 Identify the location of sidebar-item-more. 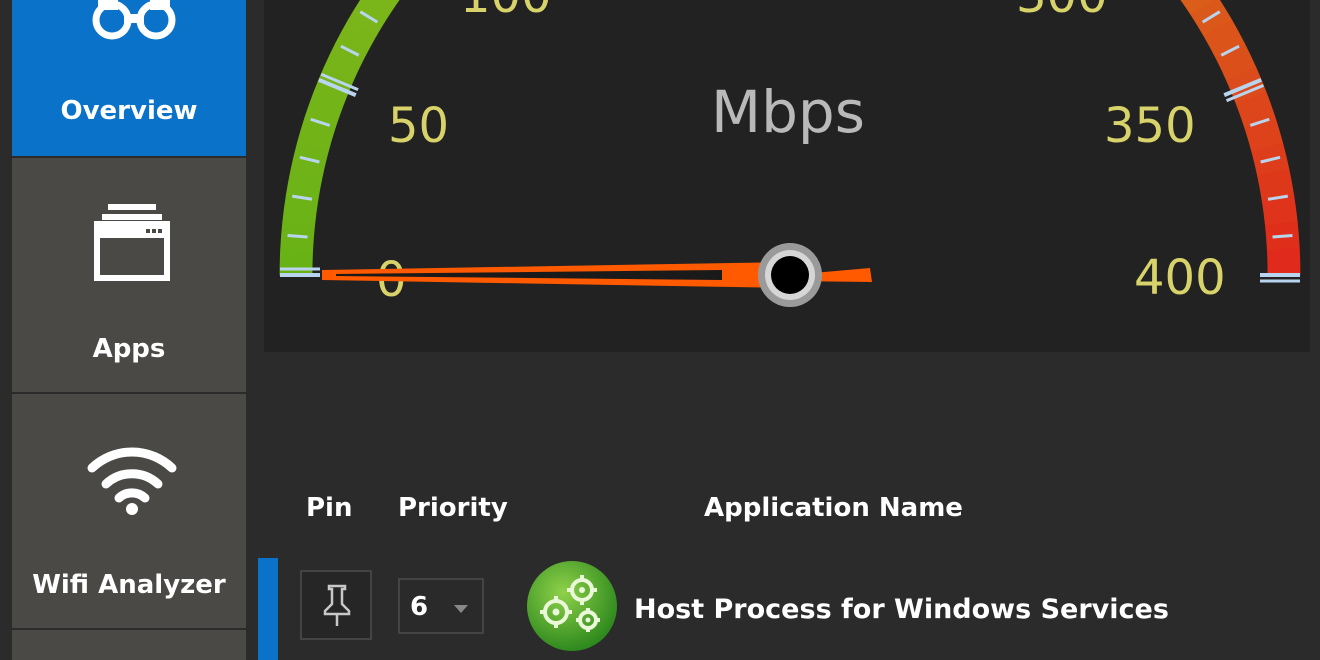
(129, 645).